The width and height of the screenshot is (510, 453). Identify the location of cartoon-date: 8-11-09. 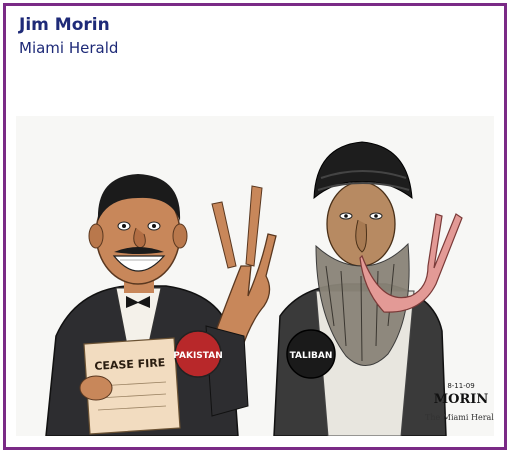
(460, 386).